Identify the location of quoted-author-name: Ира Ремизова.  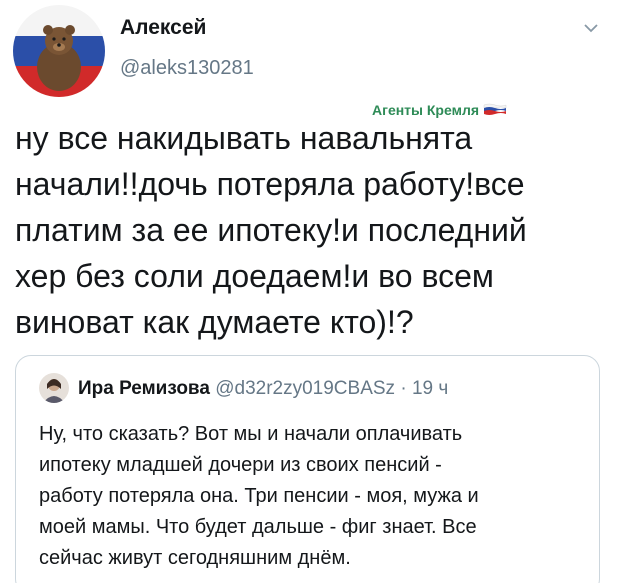
(144, 388).